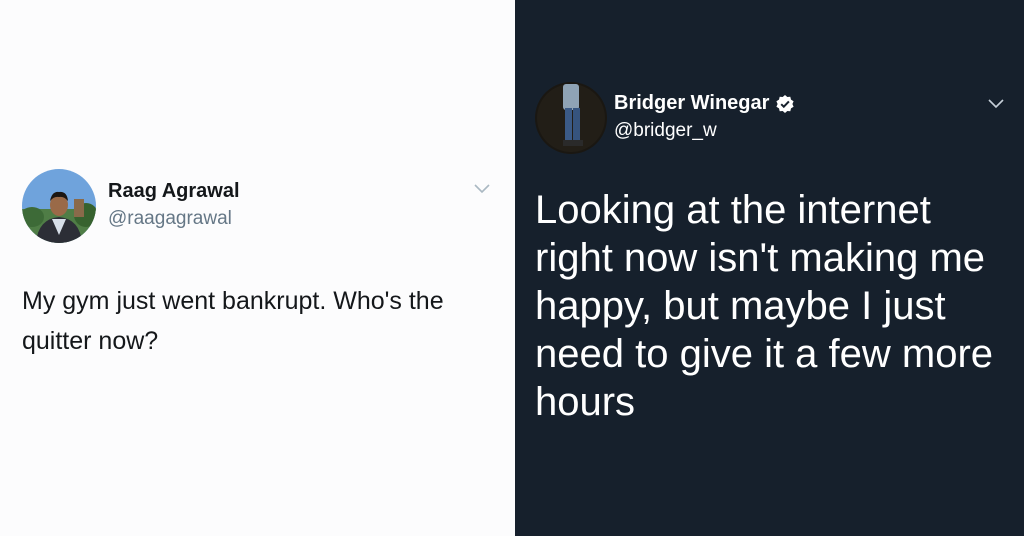  Describe the element at coordinates (174, 191) in the screenshot. I see `display-name: Raag Agrawal` at that location.